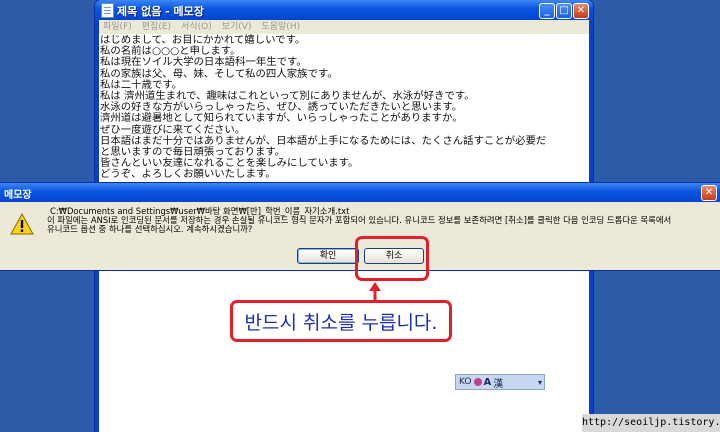  Describe the element at coordinates (392, 258) in the screenshot. I see `cancel-highlight-box` at that location.